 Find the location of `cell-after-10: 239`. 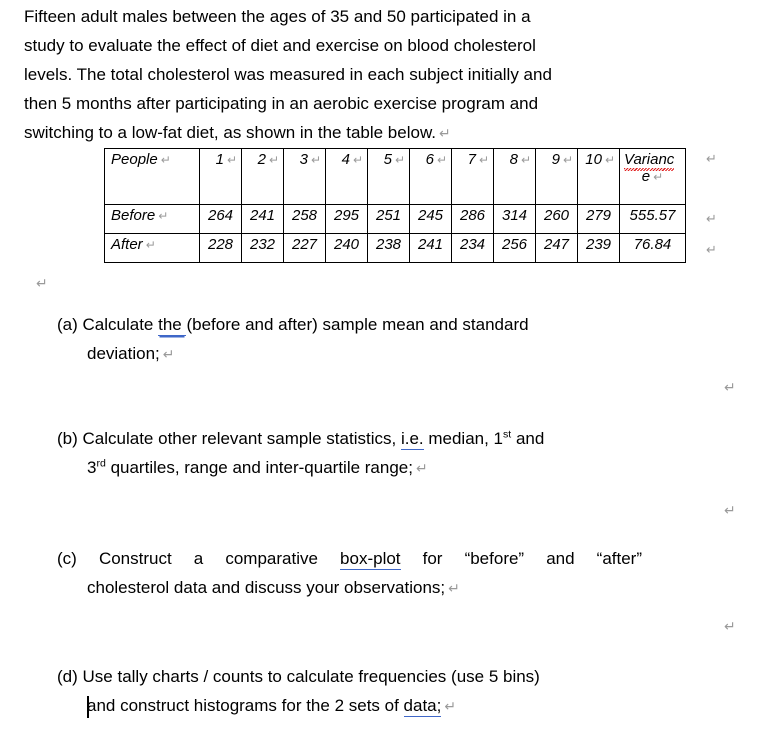

cell-after-10: 239 is located at coordinates (598, 248).